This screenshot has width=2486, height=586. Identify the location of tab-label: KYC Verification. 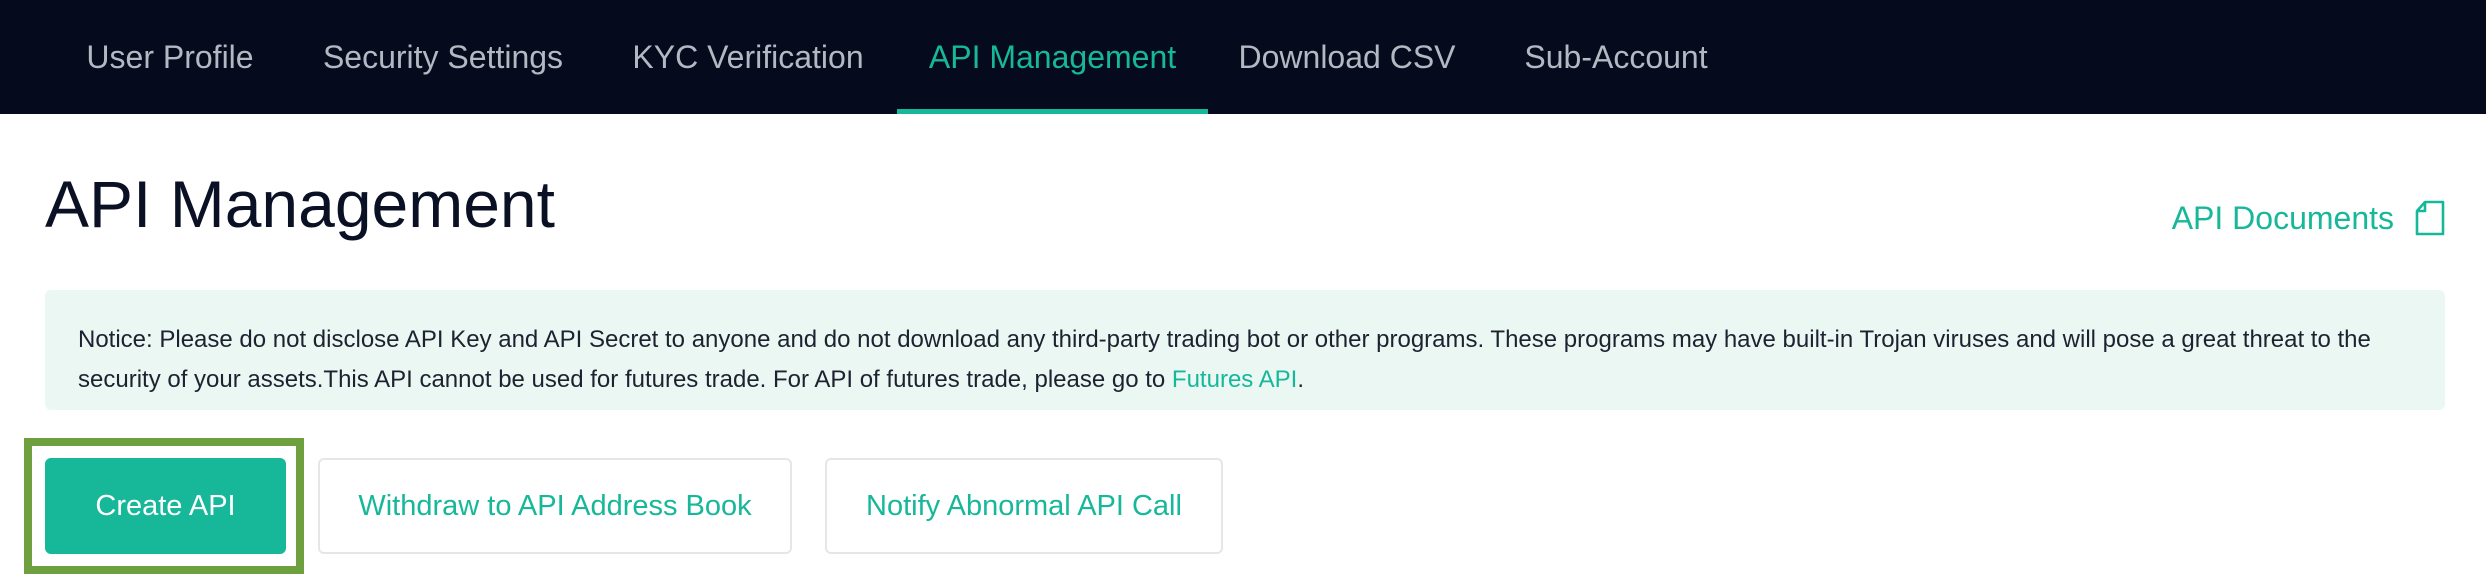
(748, 56).